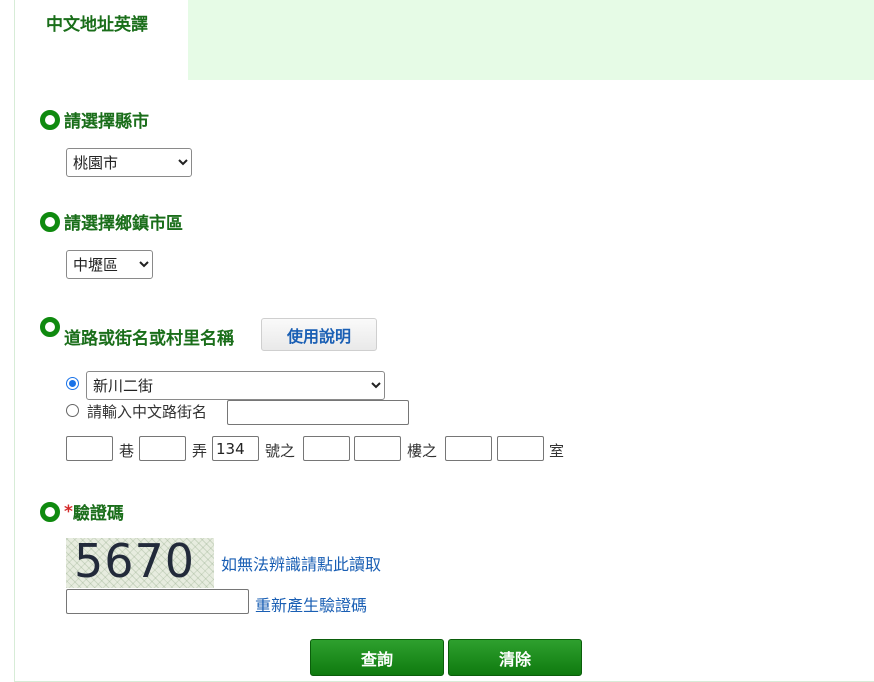 This screenshot has height=682, width=874. I want to click on tab-title: 中文地址英譯, so click(97, 25).